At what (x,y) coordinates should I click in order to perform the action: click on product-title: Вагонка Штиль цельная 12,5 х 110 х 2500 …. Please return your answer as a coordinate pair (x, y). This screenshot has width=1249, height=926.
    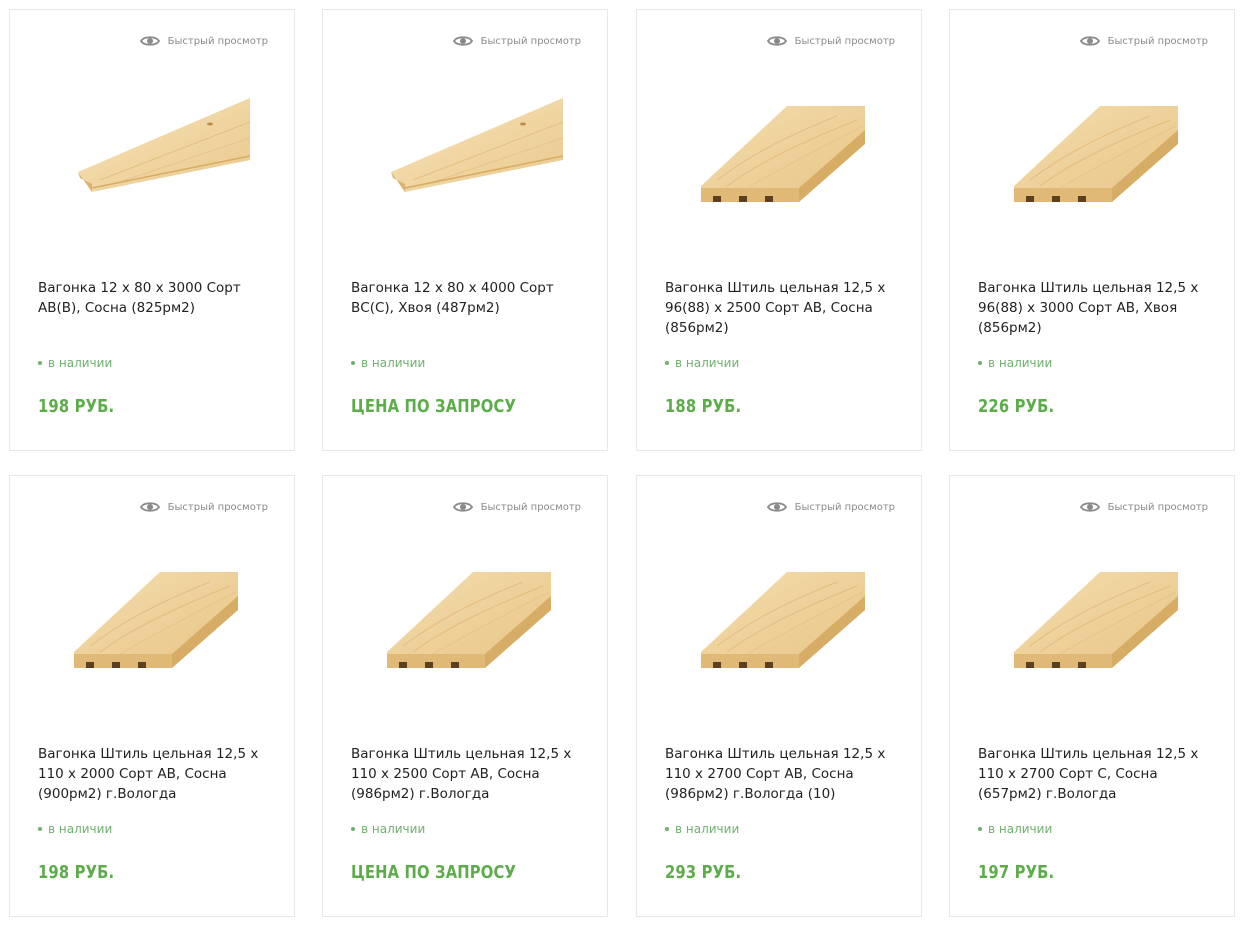
    Looking at the image, I should click on (469, 774).